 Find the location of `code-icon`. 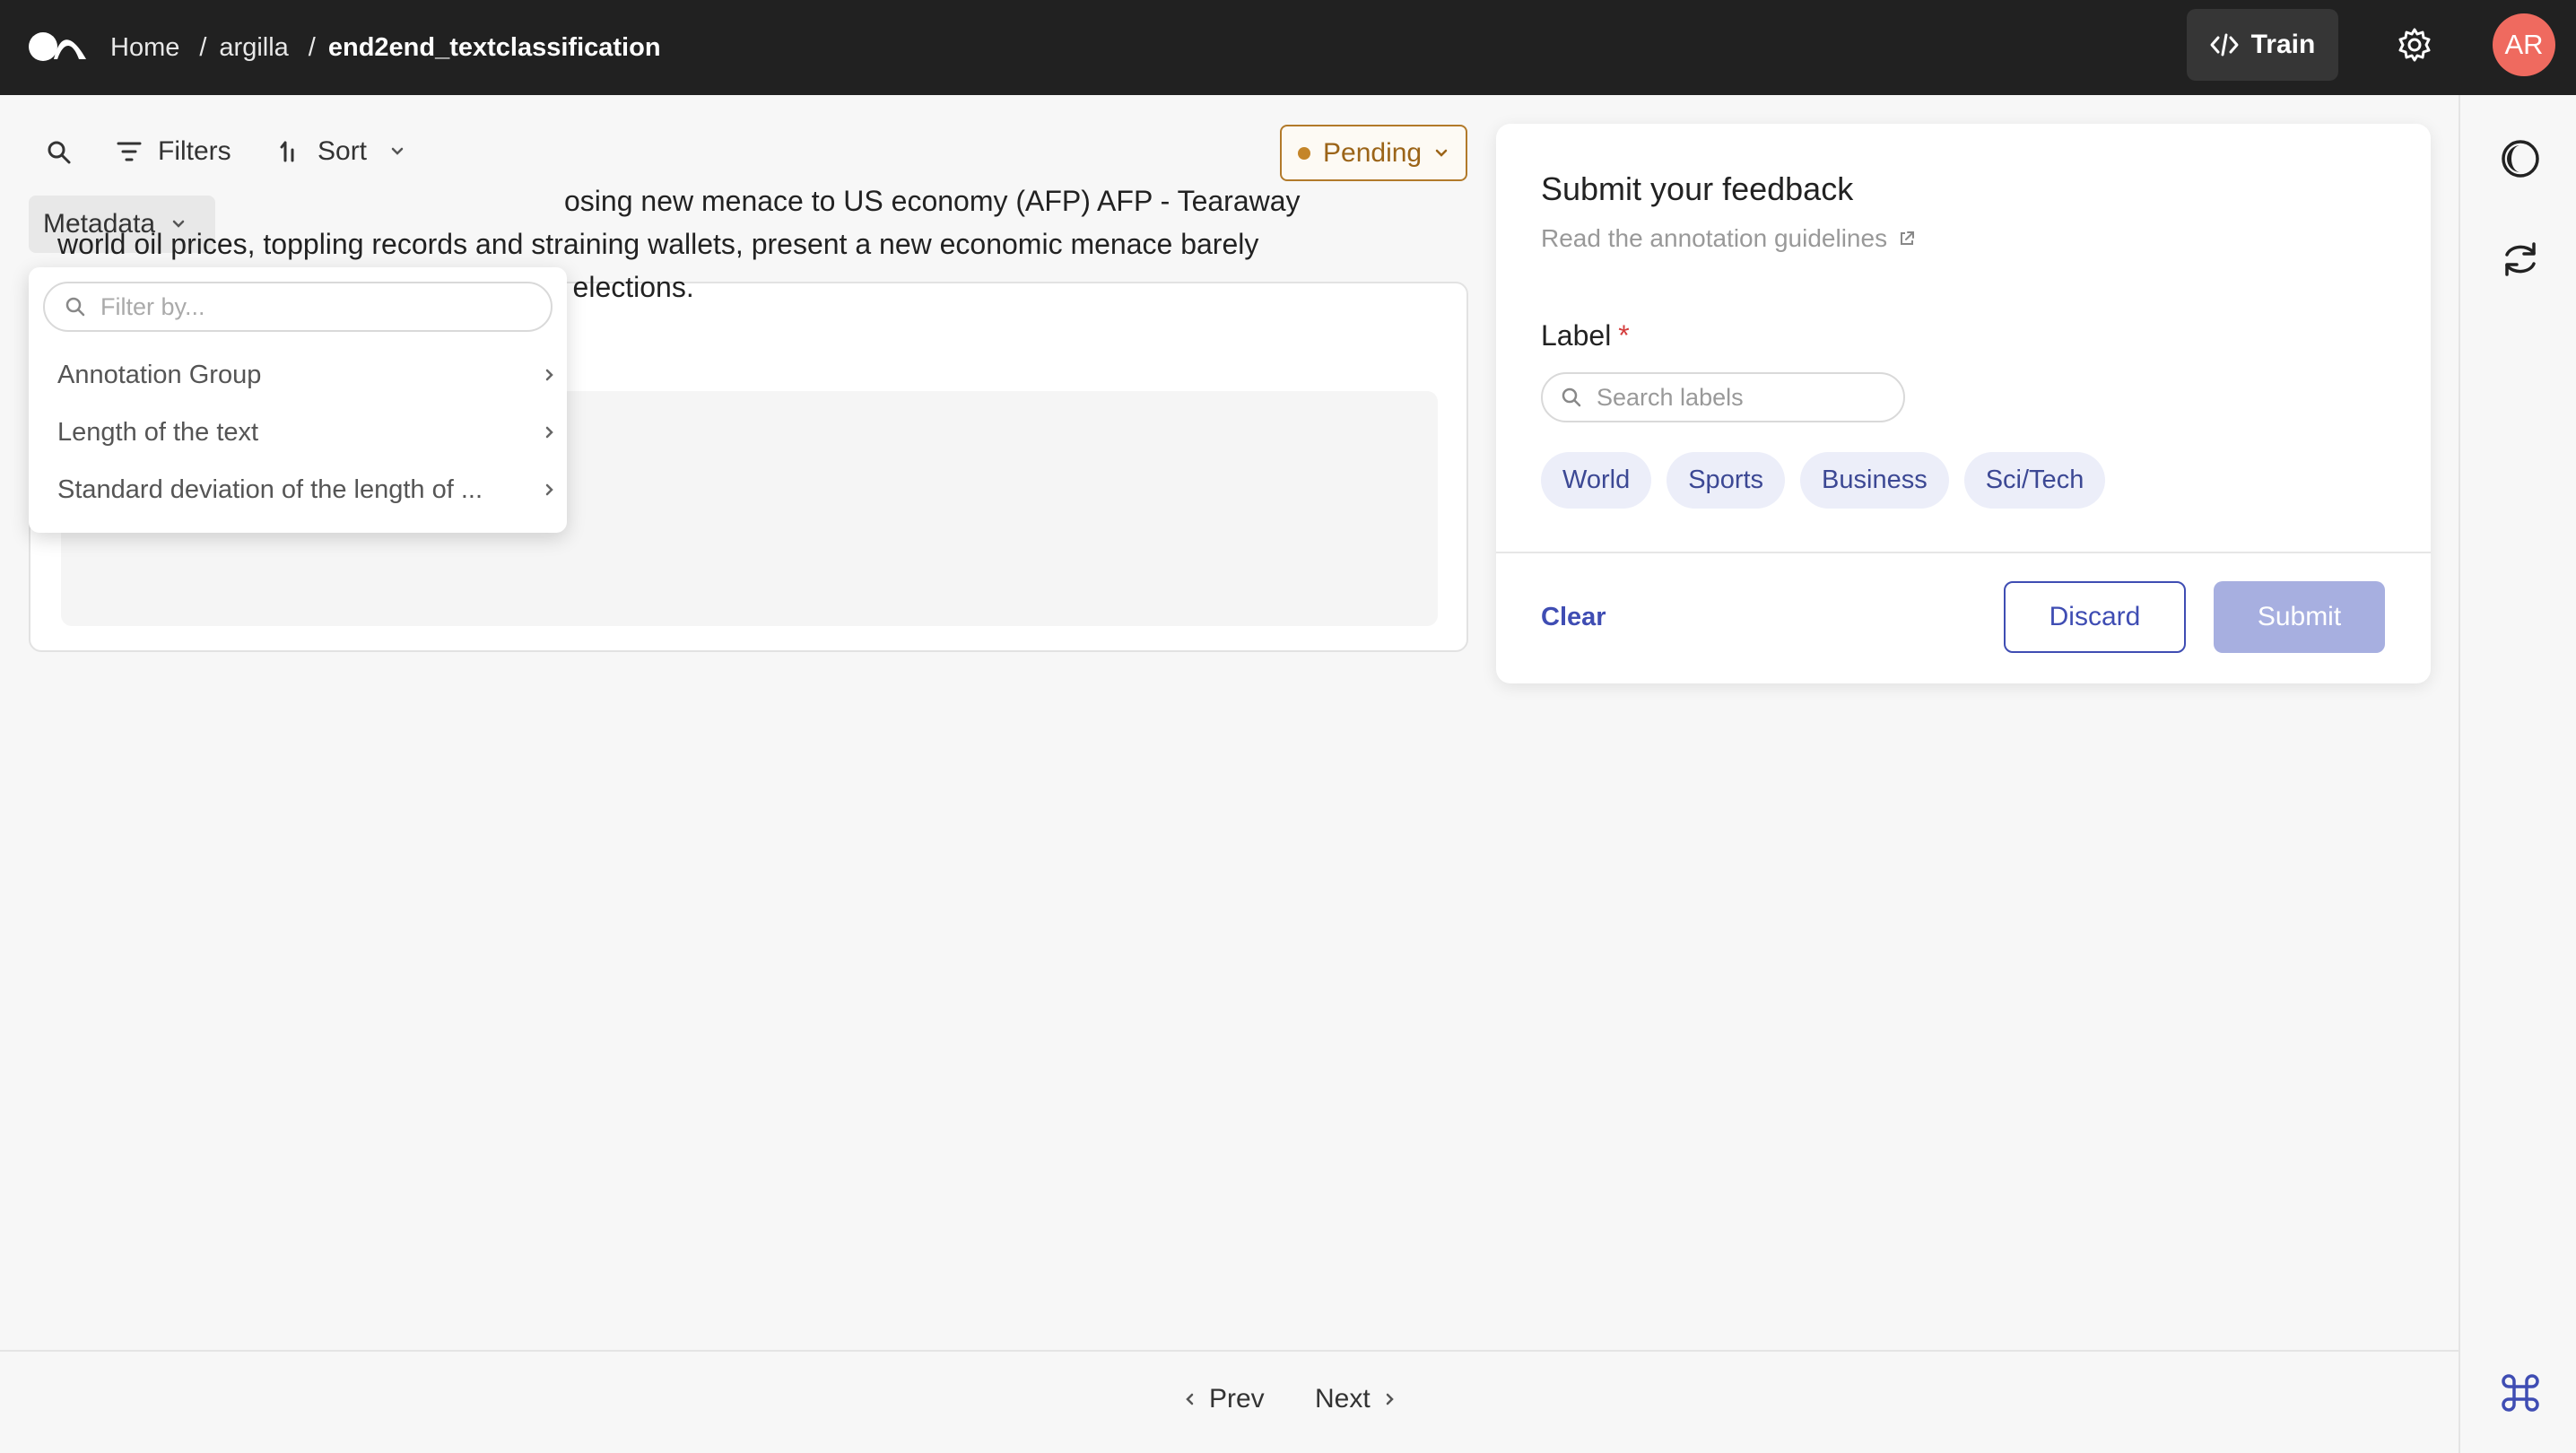

code-icon is located at coordinates (2224, 45).